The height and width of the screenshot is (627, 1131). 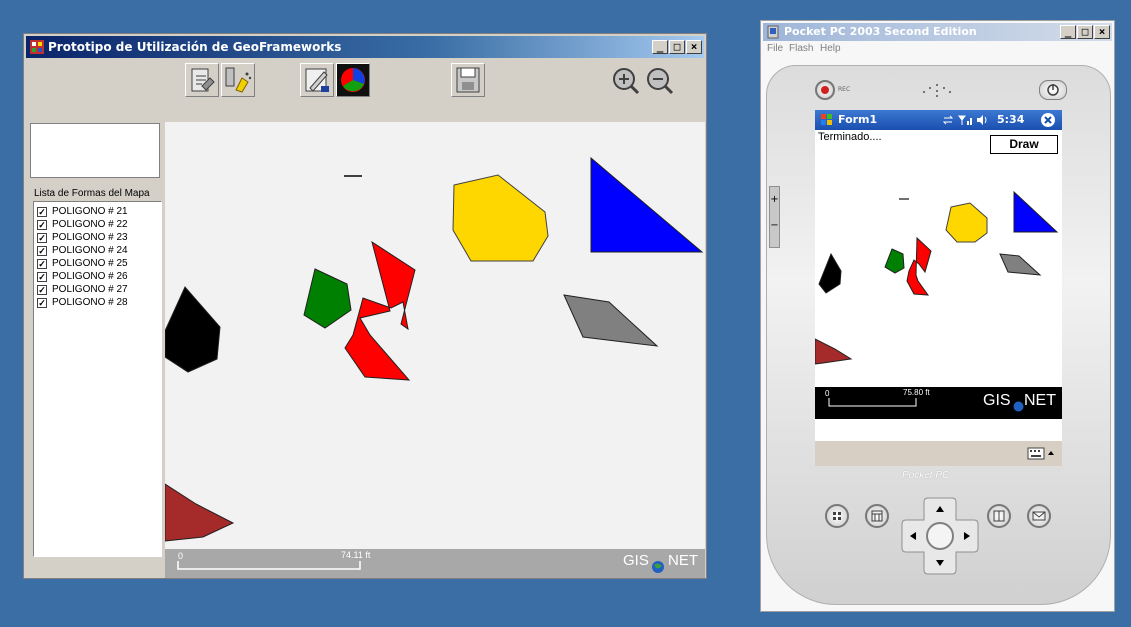 I want to click on clear-button, so click(x=238, y=80).